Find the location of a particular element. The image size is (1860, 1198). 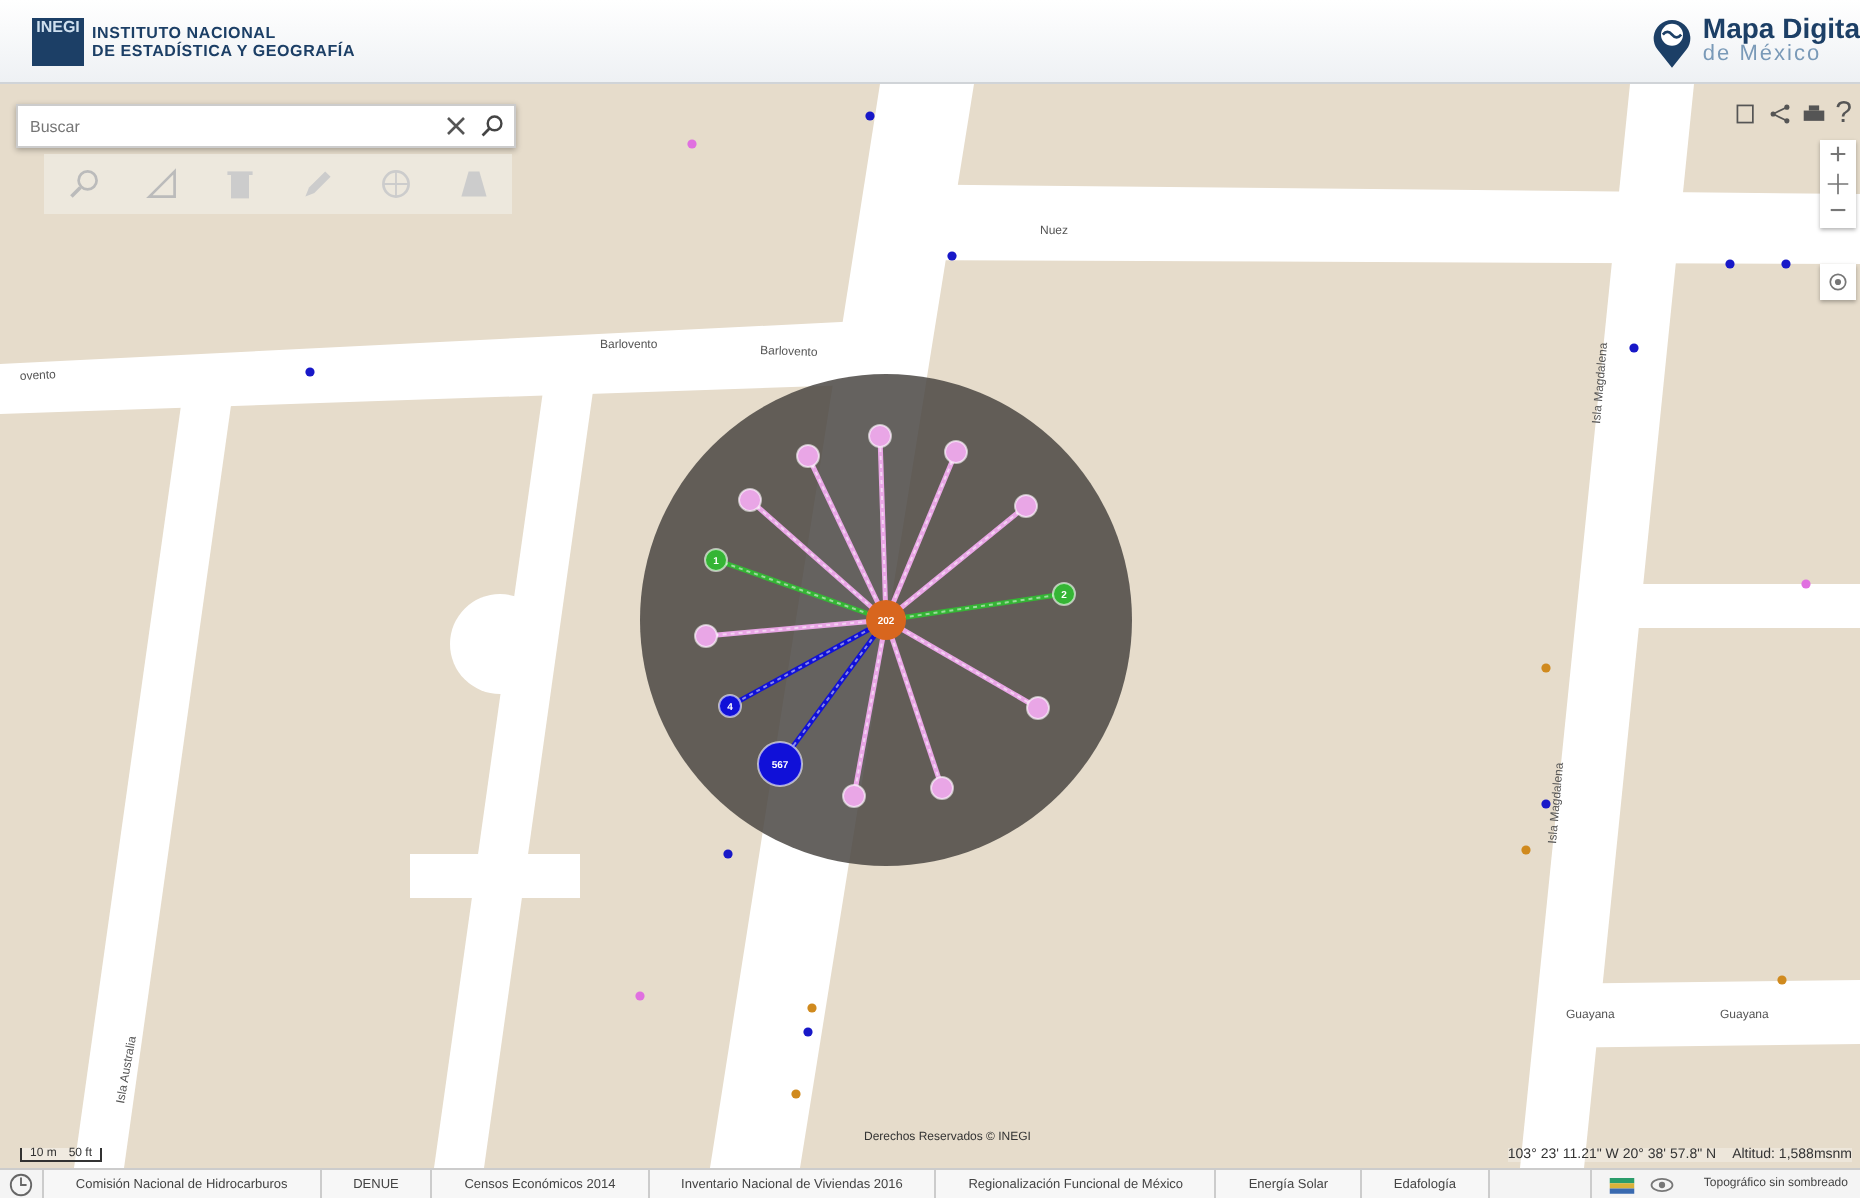

layers-icon is located at coordinates (1621, 1184).